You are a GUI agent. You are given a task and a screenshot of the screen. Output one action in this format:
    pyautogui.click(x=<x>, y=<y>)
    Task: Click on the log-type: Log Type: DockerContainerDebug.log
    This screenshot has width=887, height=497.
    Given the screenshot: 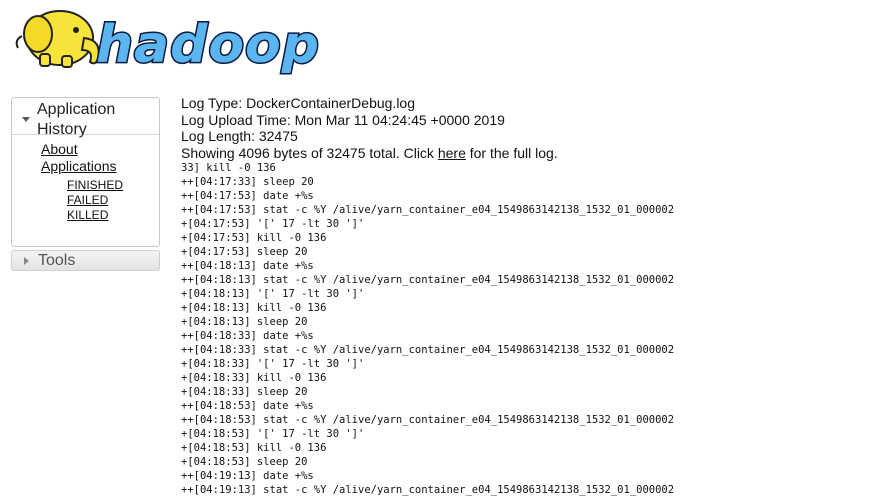 What is the action you would take?
    pyautogui.click(x=298, y=103)
    